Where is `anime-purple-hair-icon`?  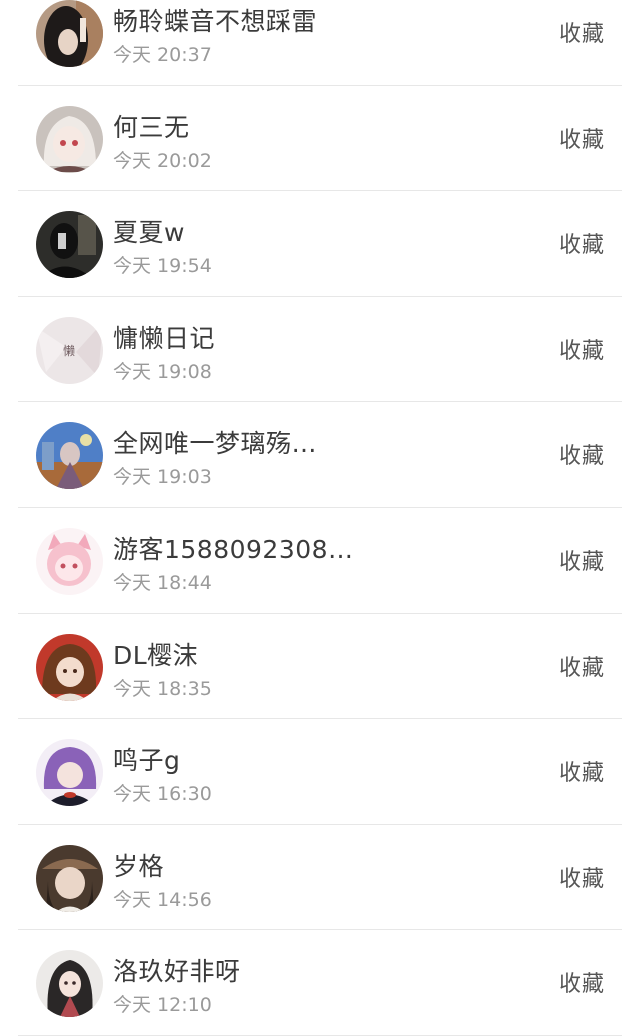
anime-purple-hair-icon is located at coordinates (69, 773).